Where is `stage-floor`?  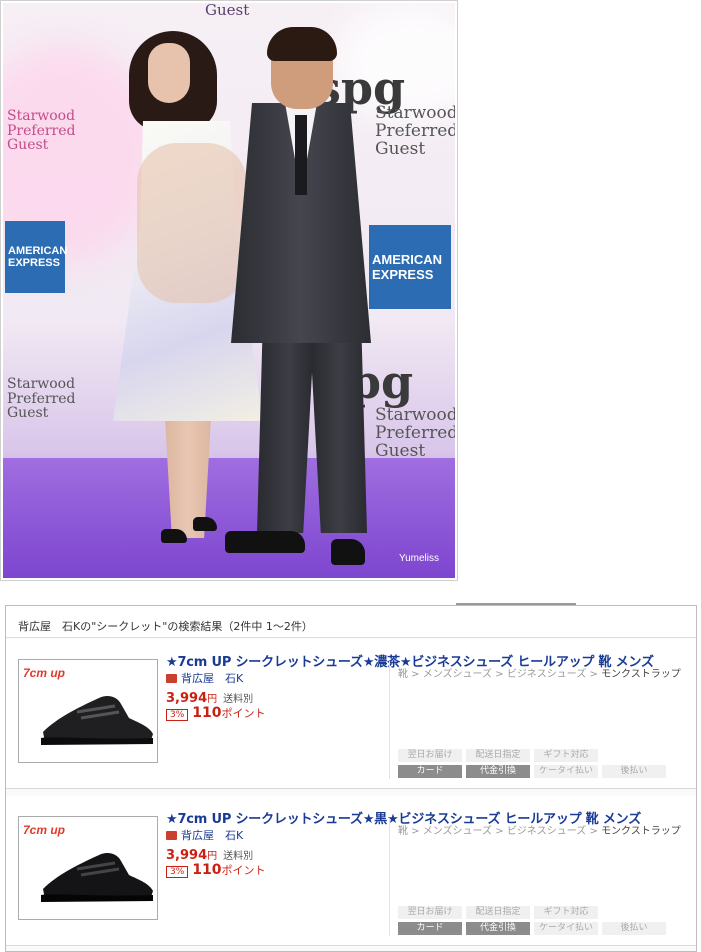
stage-floor is located at coordinates (229, 518).